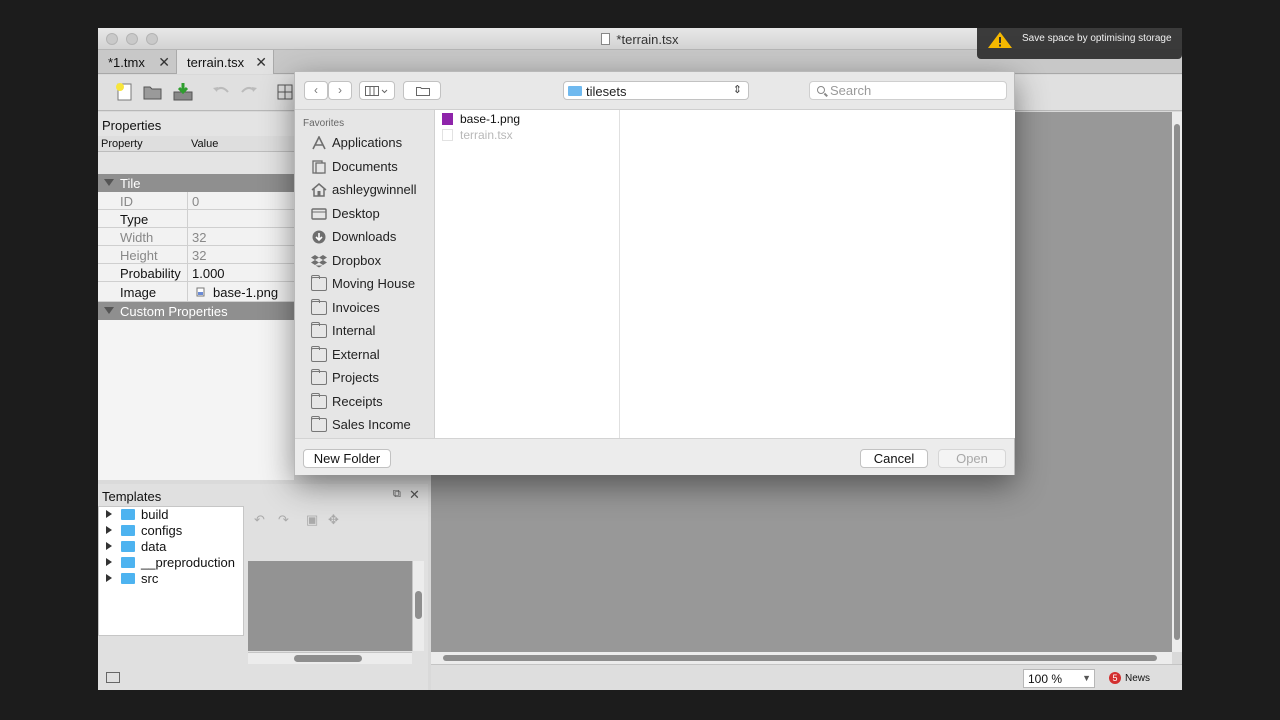  I want to click on sidebar-item-internal: Internal, so click(365, 331).